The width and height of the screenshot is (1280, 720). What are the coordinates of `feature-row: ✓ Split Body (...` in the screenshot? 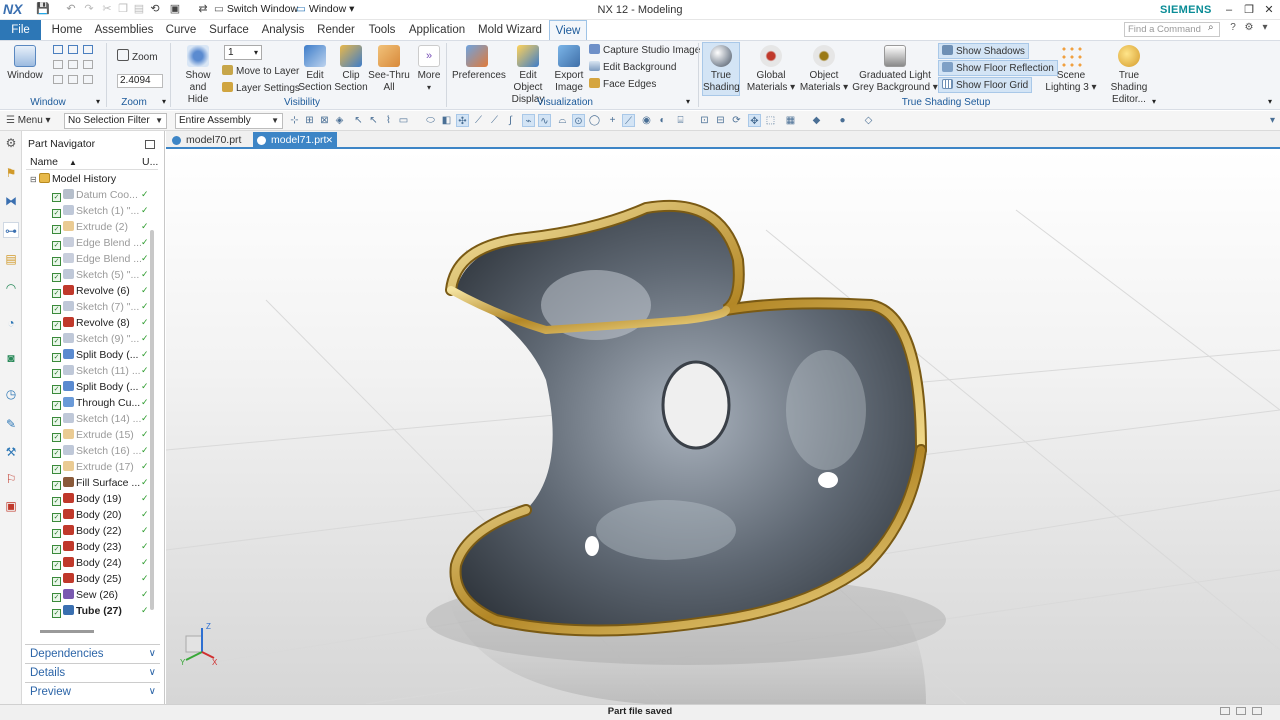 It's located at (97, 387).